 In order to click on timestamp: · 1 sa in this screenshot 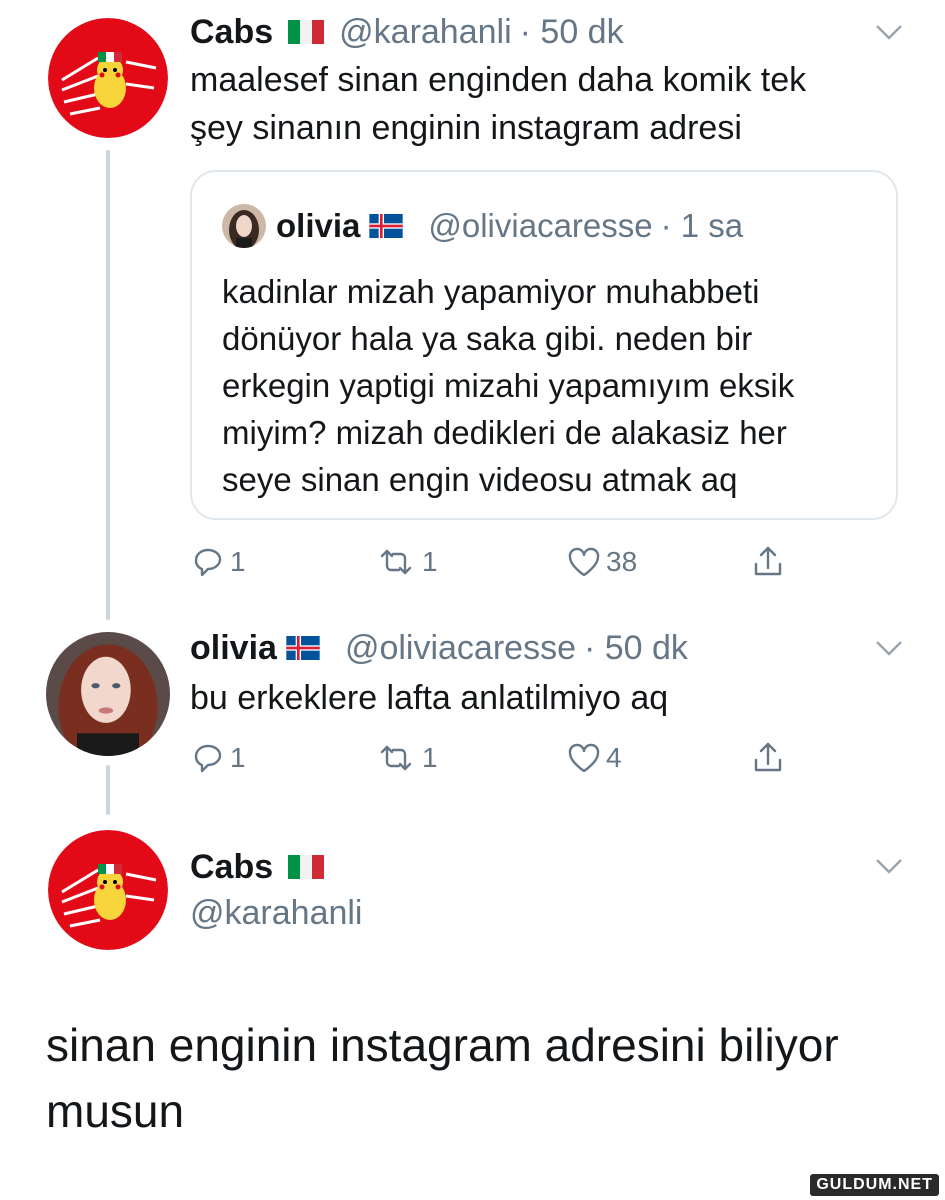, I will do `click(702, 226)`.